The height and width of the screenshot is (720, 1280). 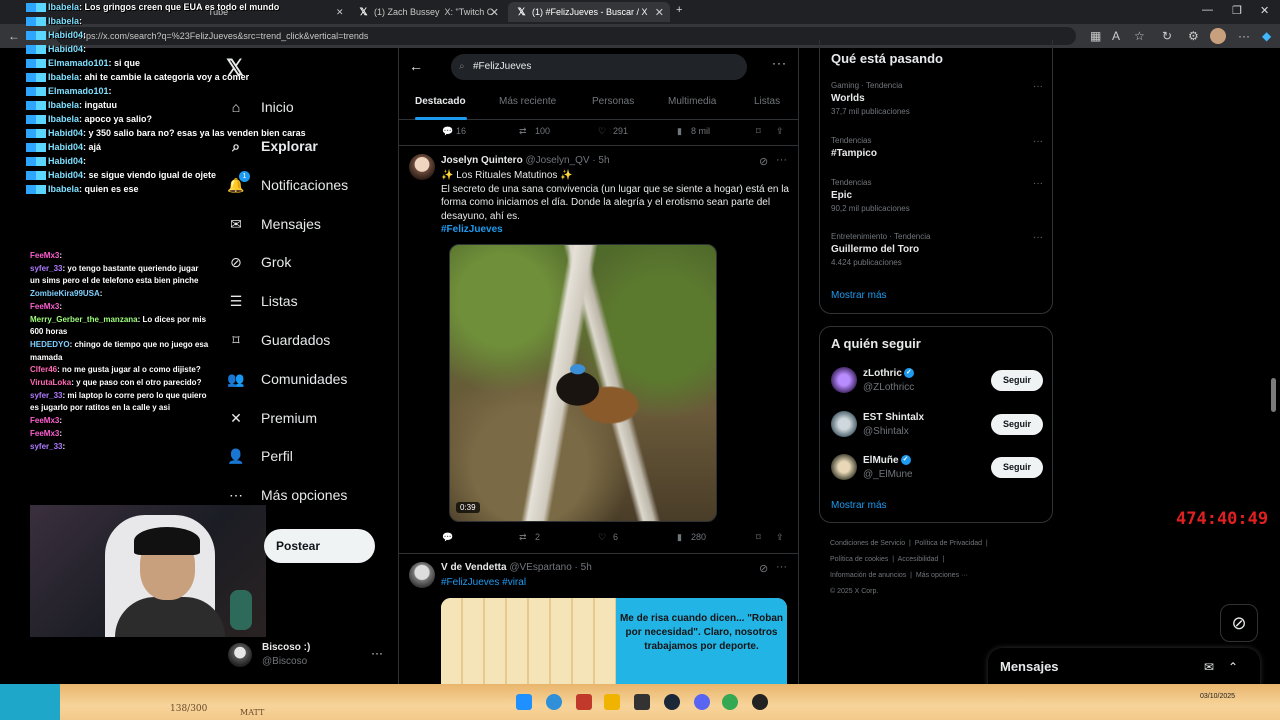 What do you see at coordinates (260, 107) in the screenshot?
I see `nav-item-inicio: ⌂ Inicio` at bounding box center [260, 107].